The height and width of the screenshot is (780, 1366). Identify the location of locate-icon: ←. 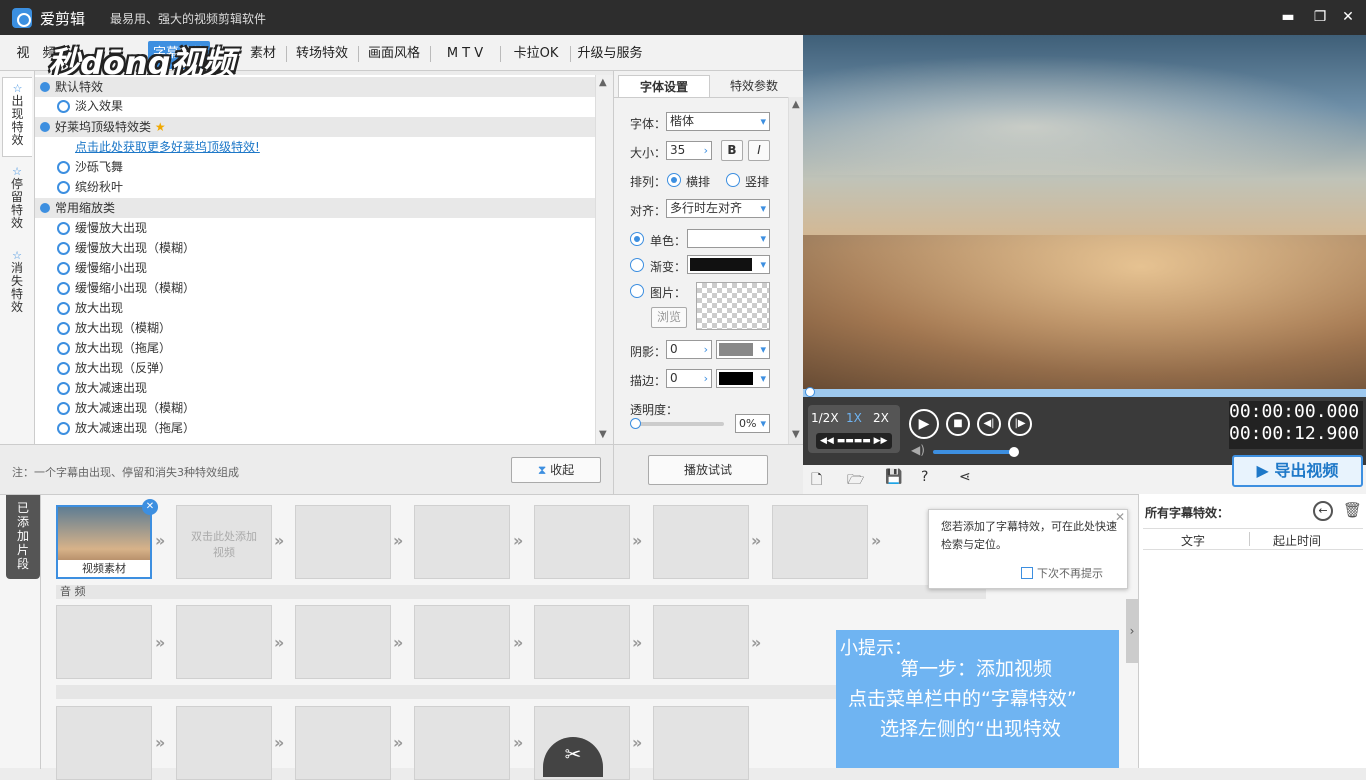
(1323, 511).